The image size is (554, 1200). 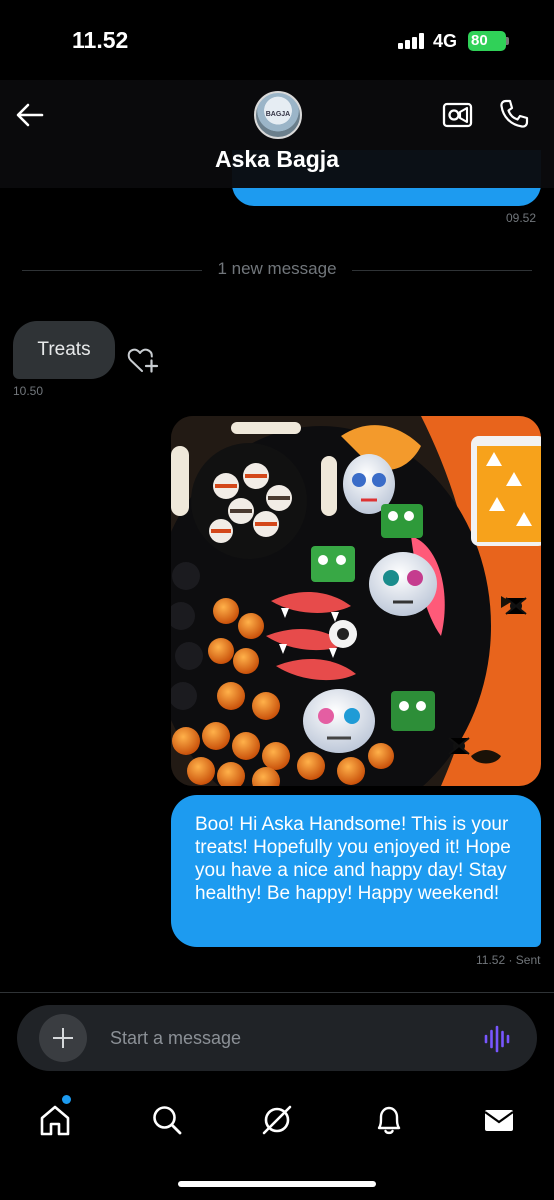 I want to click on voice-call-button, so click(x=514, y=114).